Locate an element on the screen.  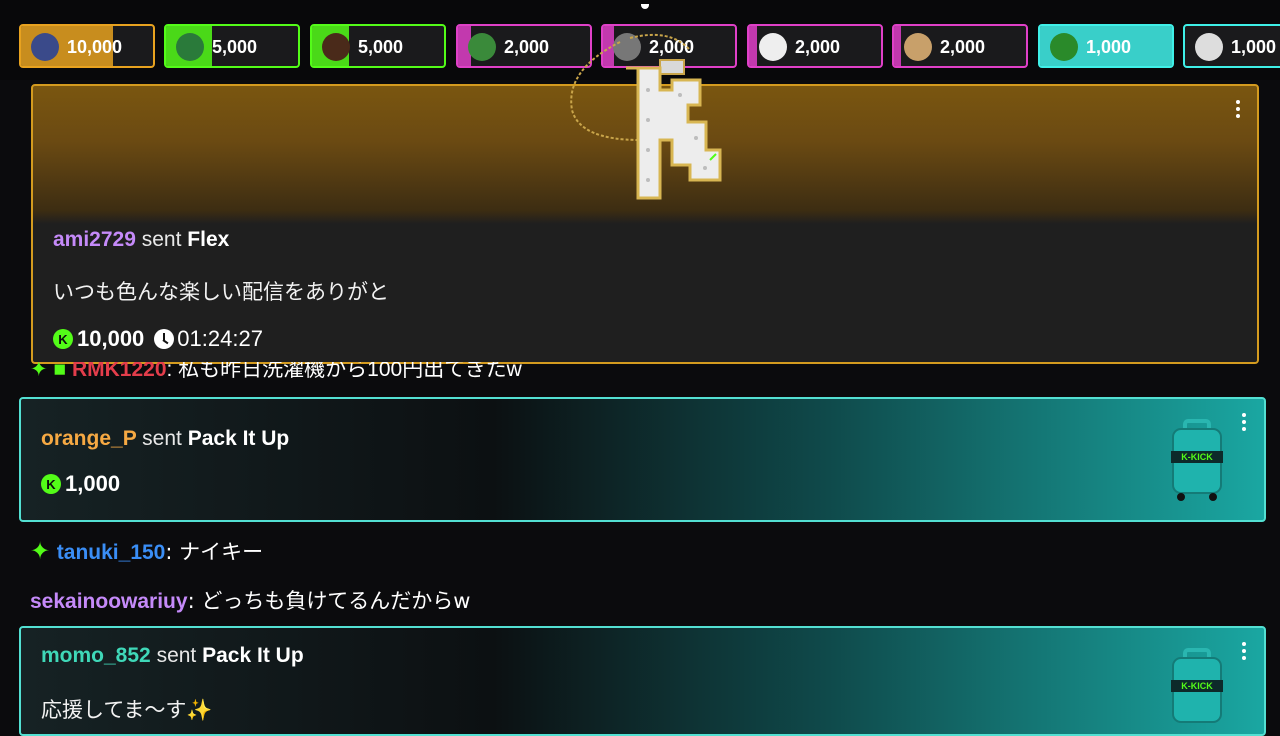
gift-sender-line: ami2729 sent Flex is located at coordinates (141, 240).